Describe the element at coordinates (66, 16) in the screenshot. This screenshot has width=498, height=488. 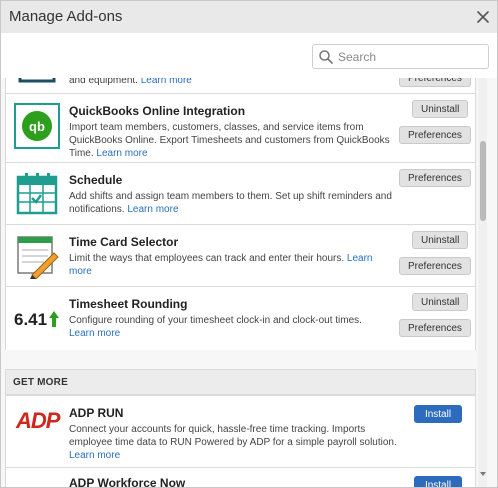
I see `dialog-title: Manage Add-ons` at that location.